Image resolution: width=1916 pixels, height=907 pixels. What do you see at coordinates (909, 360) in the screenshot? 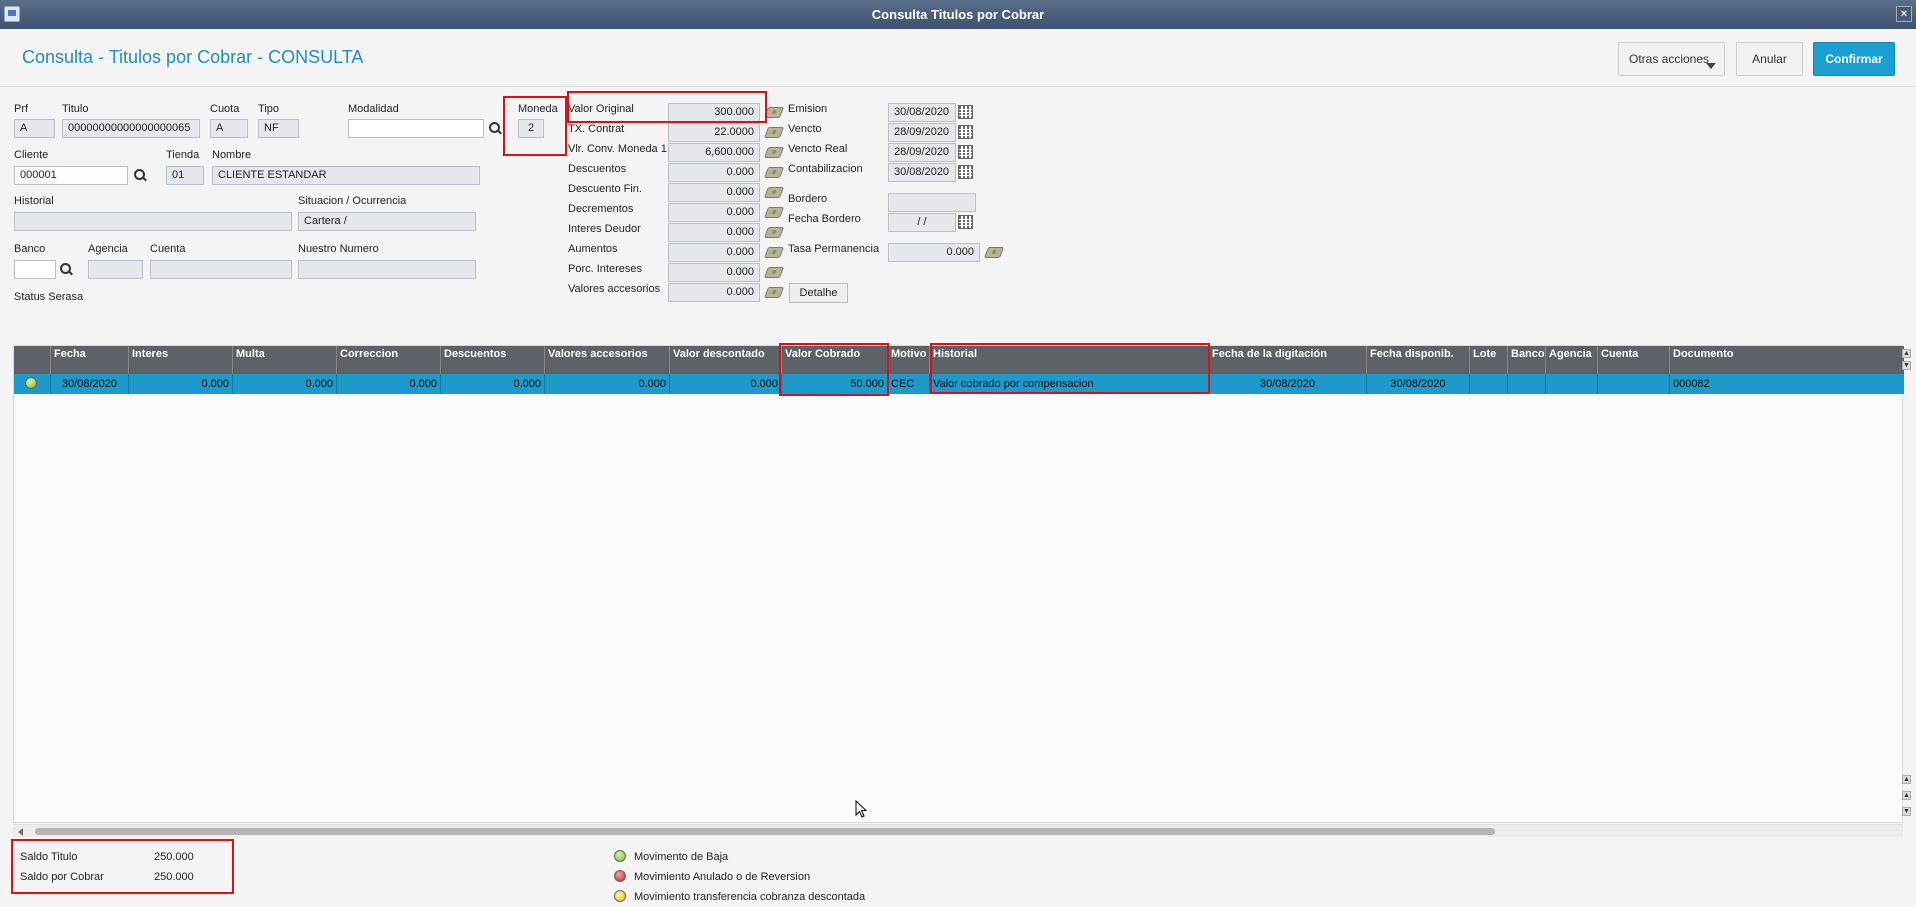
I see `grid-header-motivo: Motivo` at bounding box center [909, 360].